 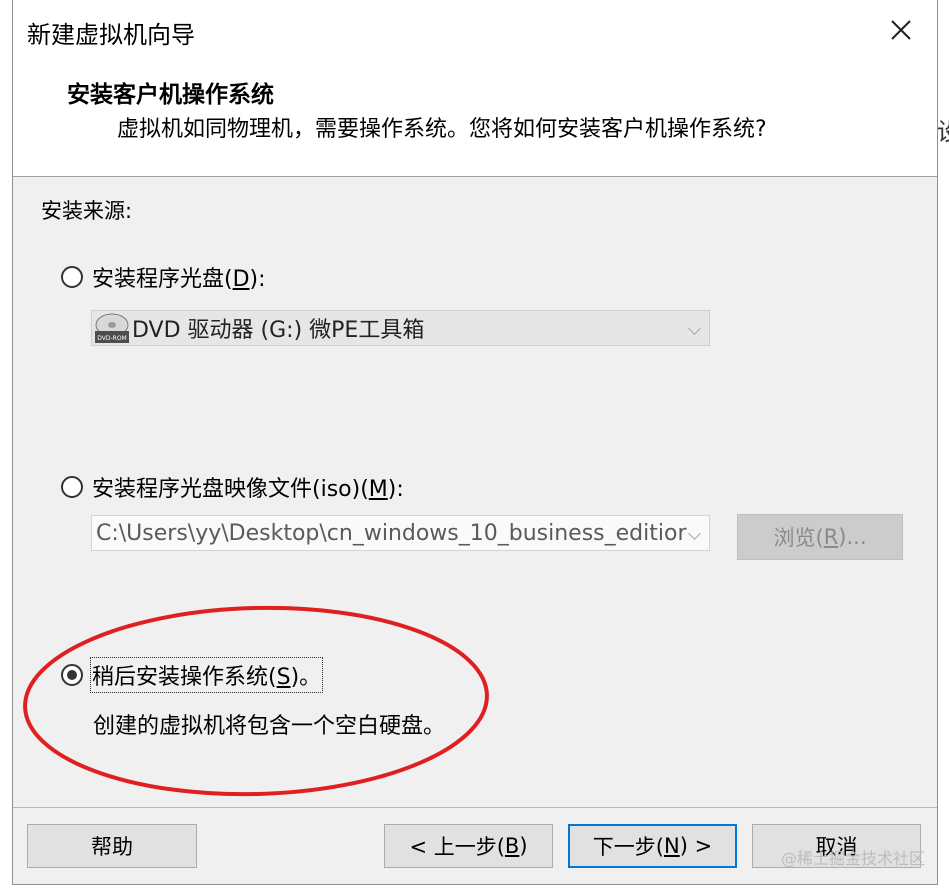 What do you see at coordinates (852, 858) in the screenshot?
I see `watermark: @稀土掘金技术社区` at bounding box center [852, 858].